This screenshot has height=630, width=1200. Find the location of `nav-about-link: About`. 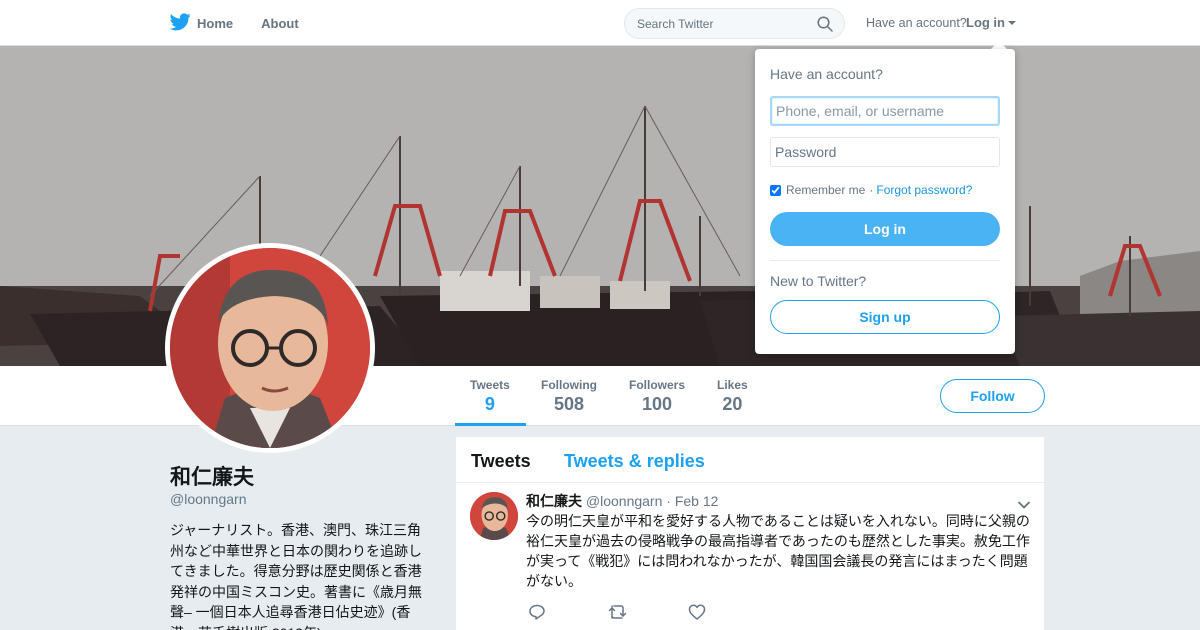

nav-about-link: About is located at coordinates (280, 23).